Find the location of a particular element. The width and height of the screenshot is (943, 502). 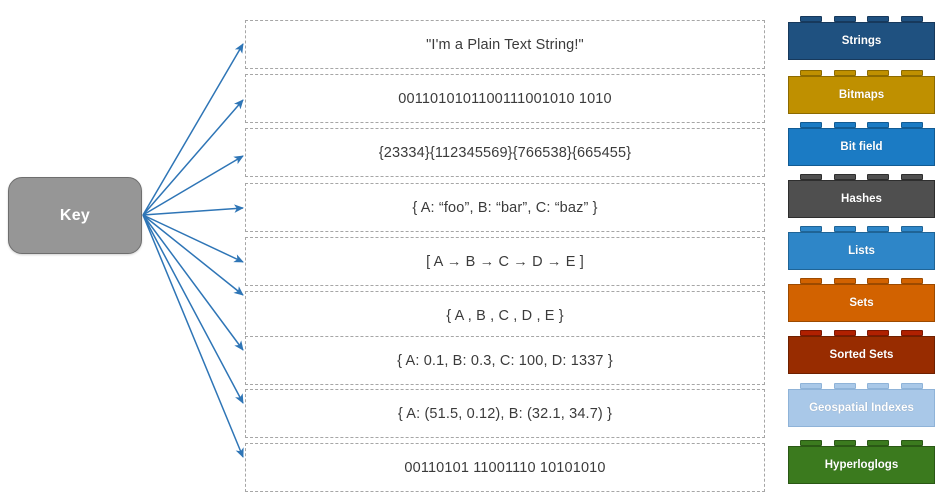

type-block: Bitmaps is located at coordinates (861, 95).